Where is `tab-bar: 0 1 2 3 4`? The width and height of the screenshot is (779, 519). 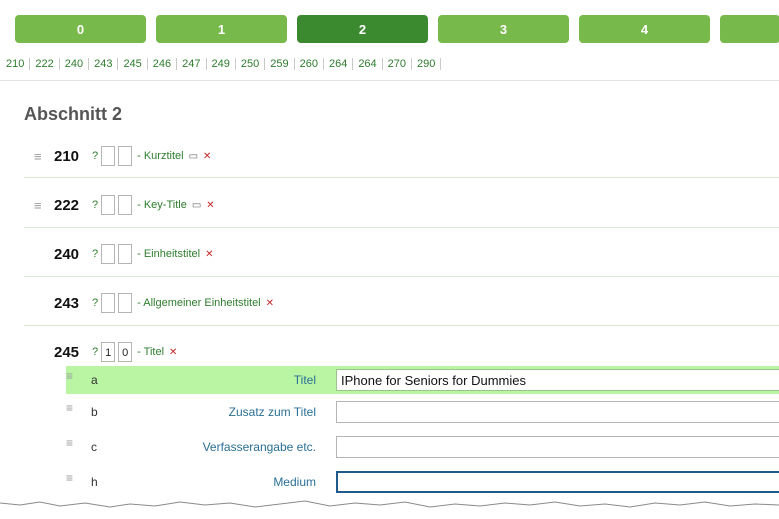
tab-bar: 0 1 2 3 4 is located at coordinates (397, 29).